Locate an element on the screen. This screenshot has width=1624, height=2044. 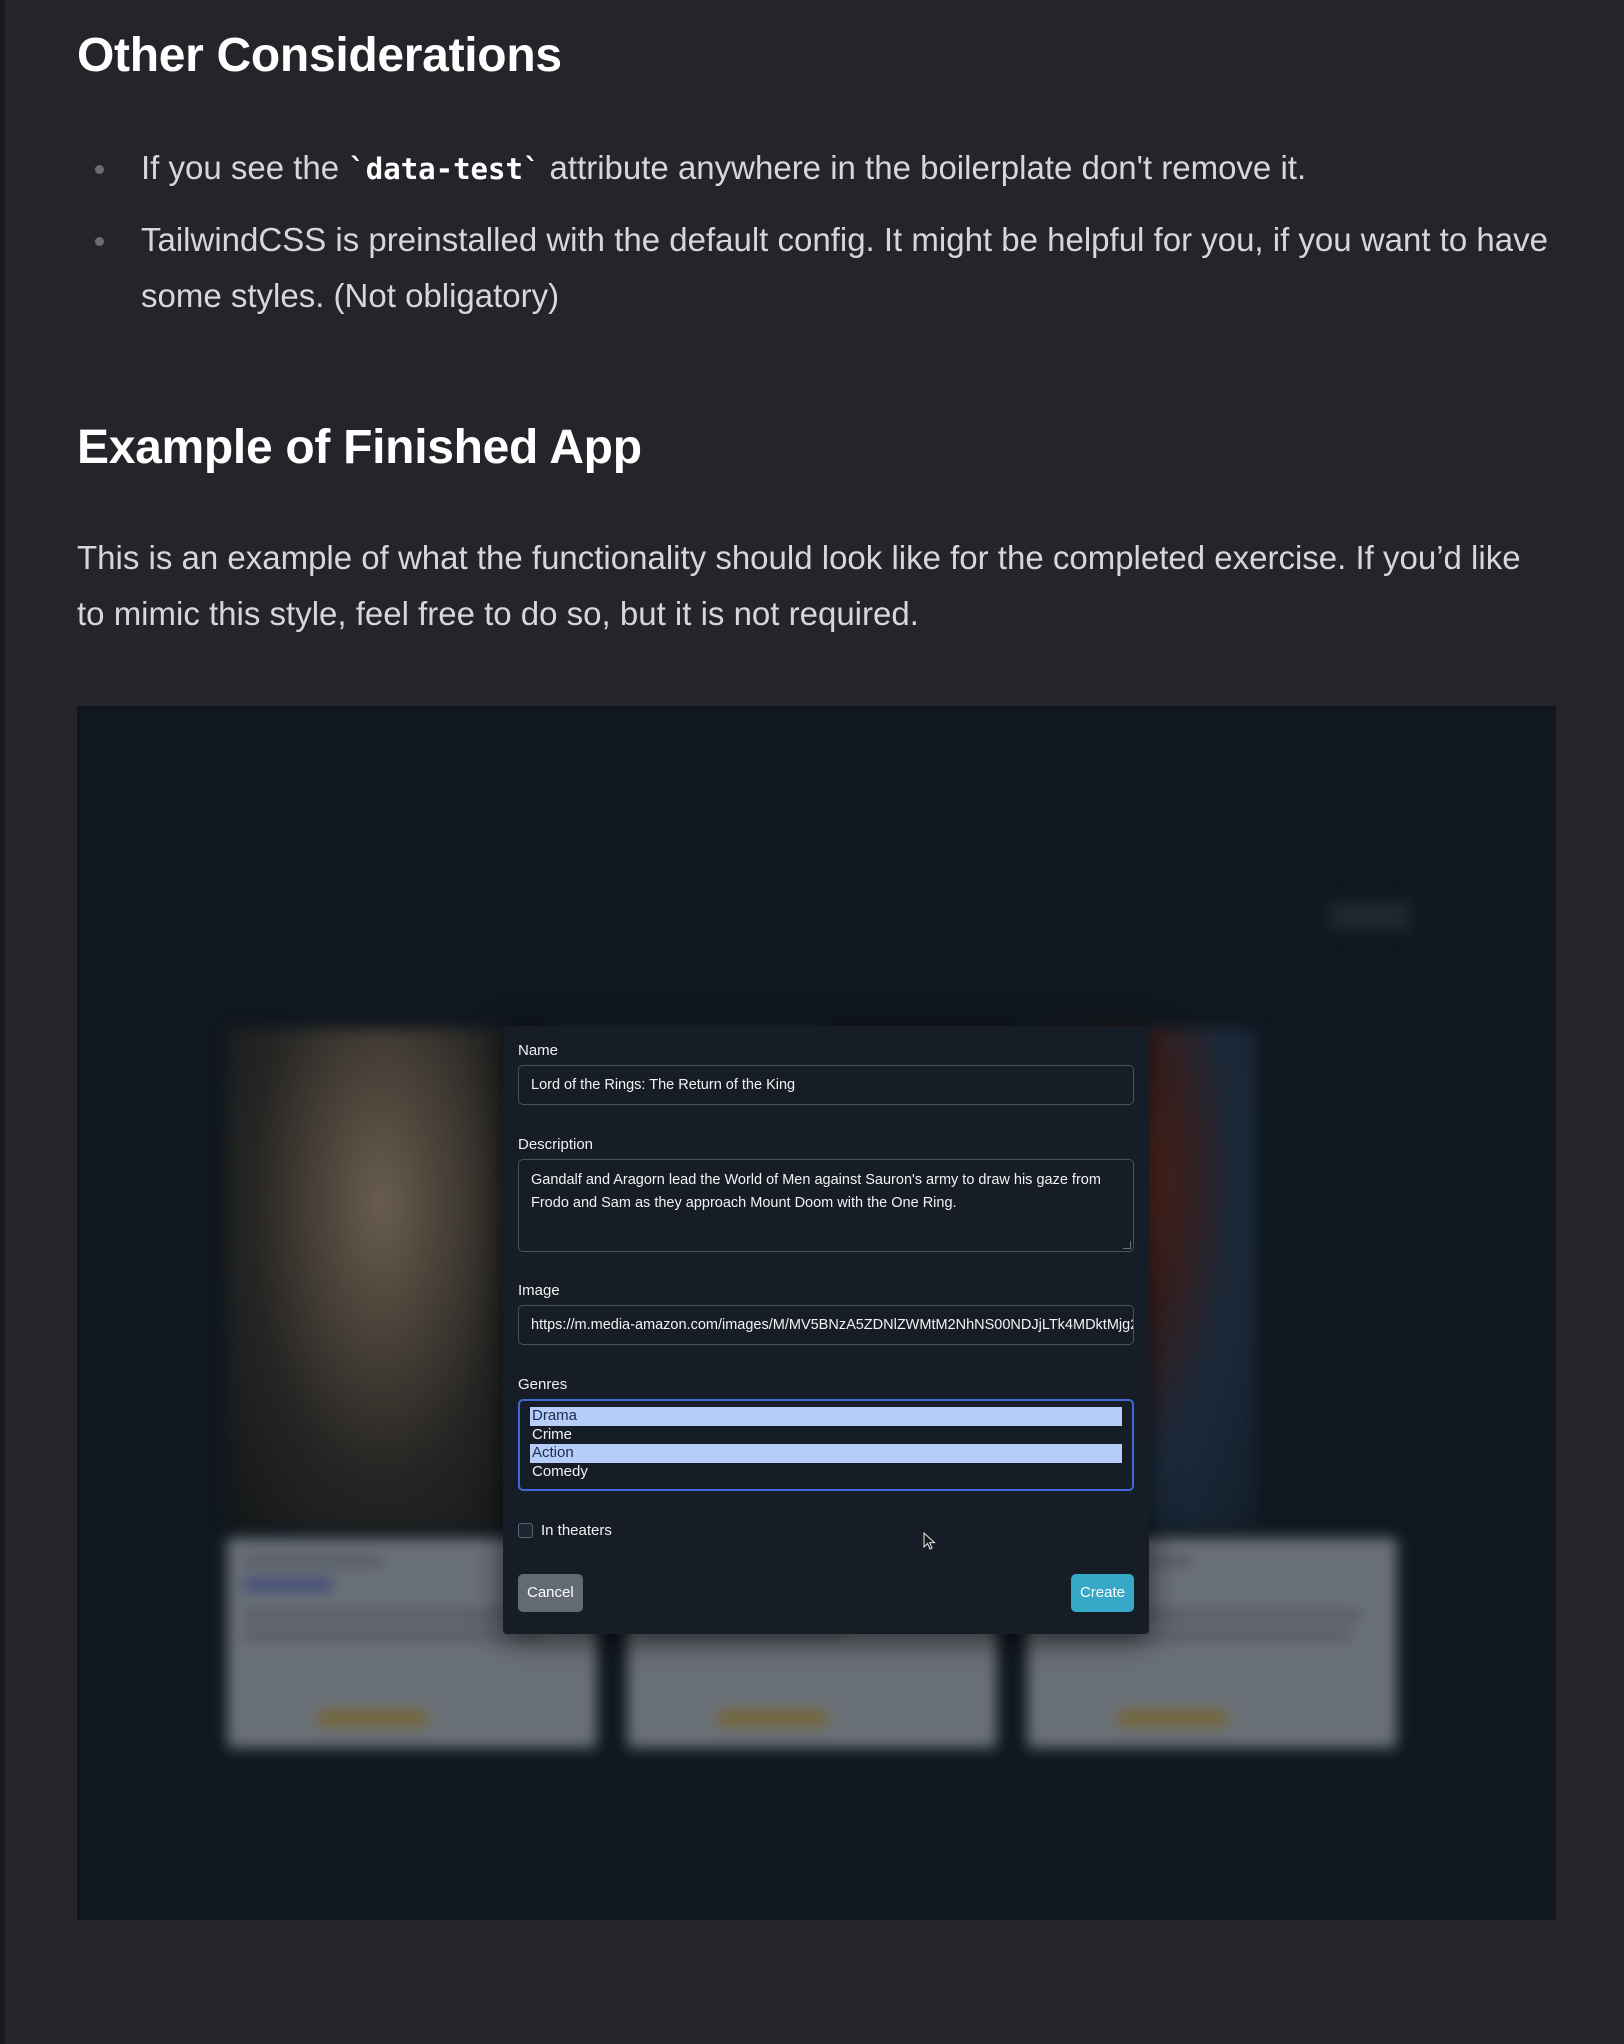
bullet-text-before: If you see the is located at coordinates (245, 167).